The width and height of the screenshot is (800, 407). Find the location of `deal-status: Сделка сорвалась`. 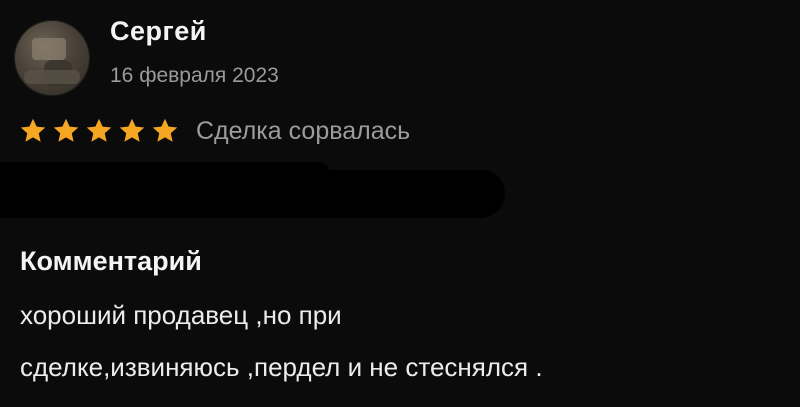

deal-status: Сделка сорвалась is located at coordinates (303, 130).